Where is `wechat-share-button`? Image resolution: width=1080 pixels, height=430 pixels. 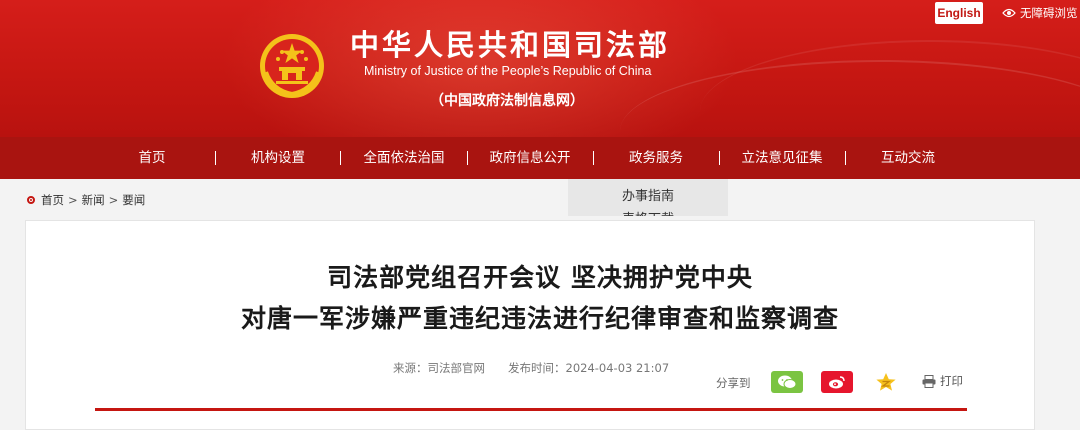 wechat-share-button is located at coordinates (787, 382).